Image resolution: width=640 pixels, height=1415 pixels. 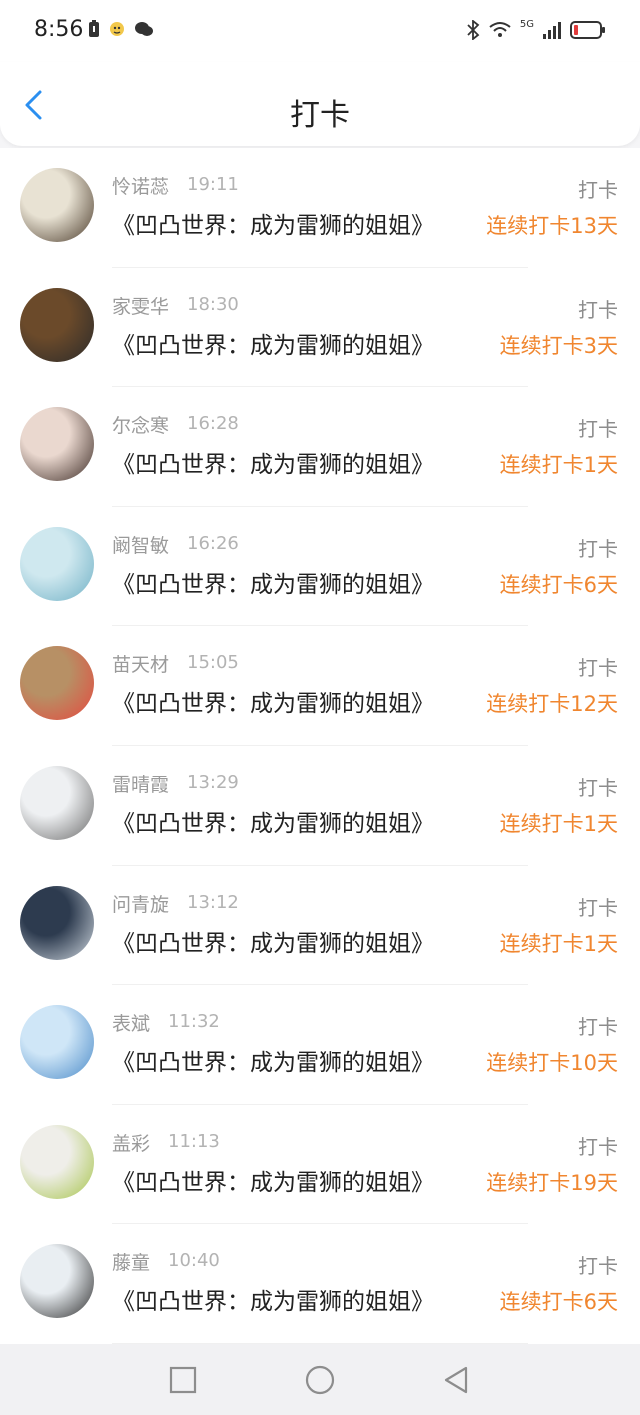 I want to click on user-name: 藤童, so click(x=131, y=1263).